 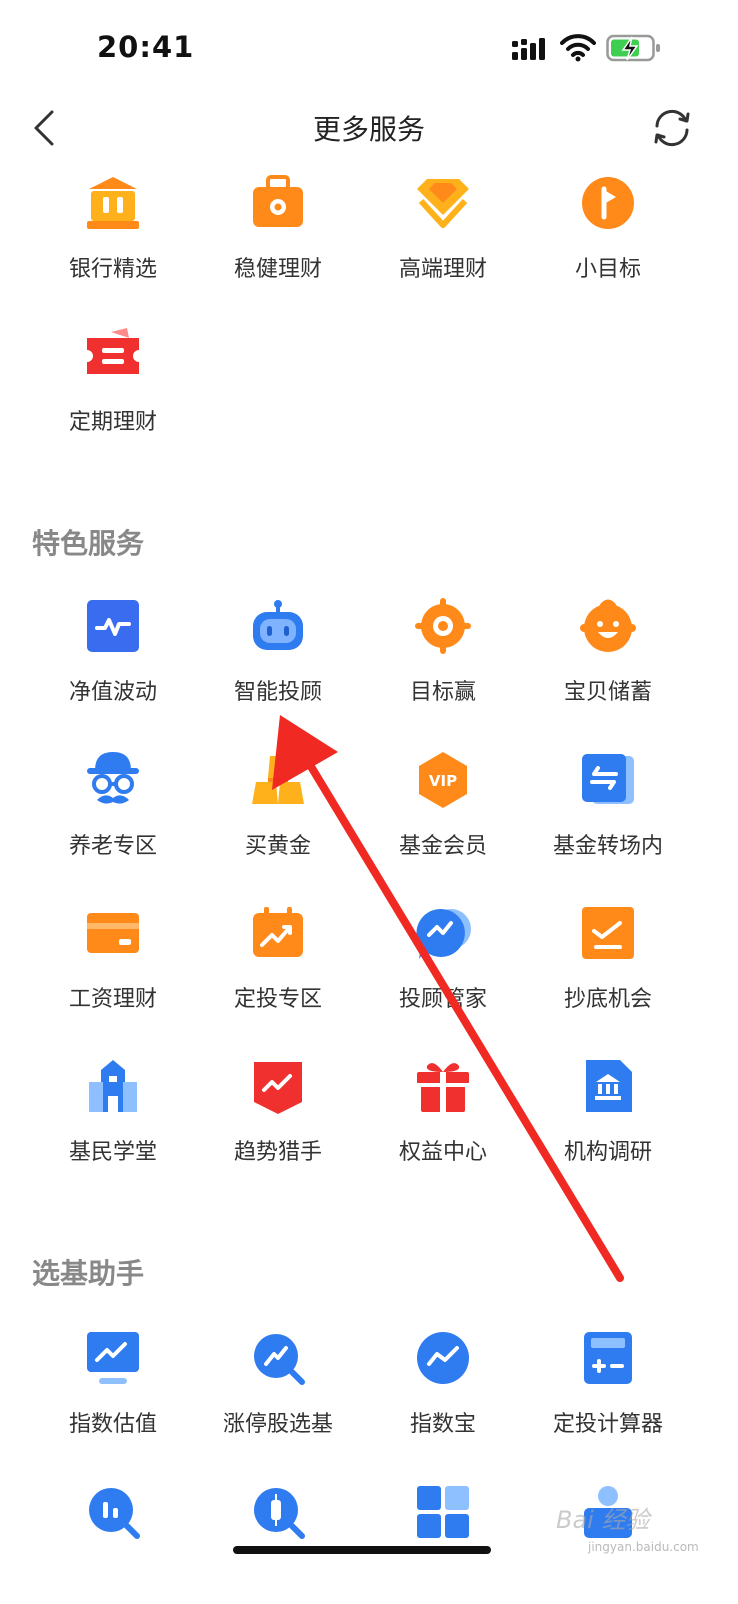 What do you see at coordinates (278, 812) in the screenshot?
I see `grid-item-buy-gold: 买黄金` at bounding box center [278, 812].